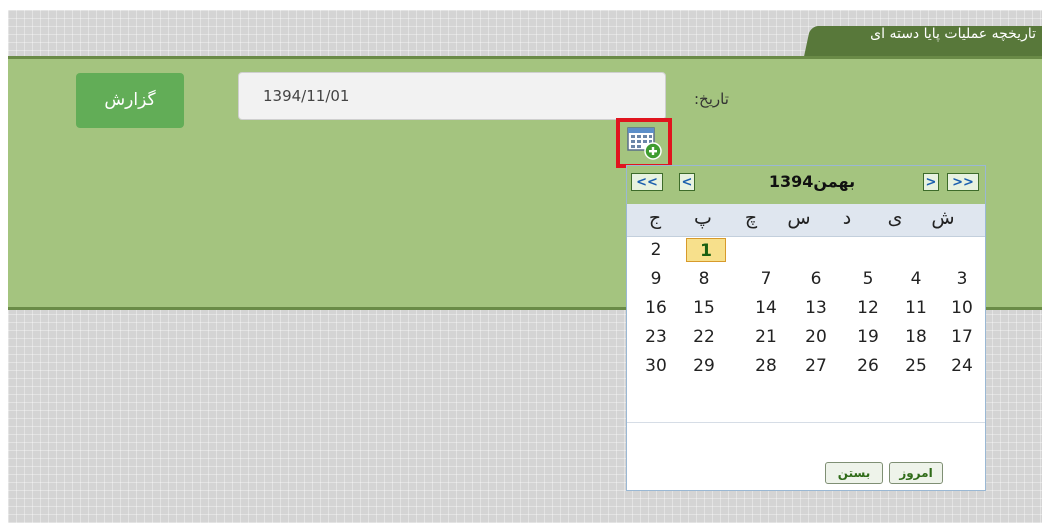 Image resolution: width=1042 pixels, height=523 pixels. Describe the element at coordinates (962, 366) in the screenshot. I see `day-cell: 24` at that location.